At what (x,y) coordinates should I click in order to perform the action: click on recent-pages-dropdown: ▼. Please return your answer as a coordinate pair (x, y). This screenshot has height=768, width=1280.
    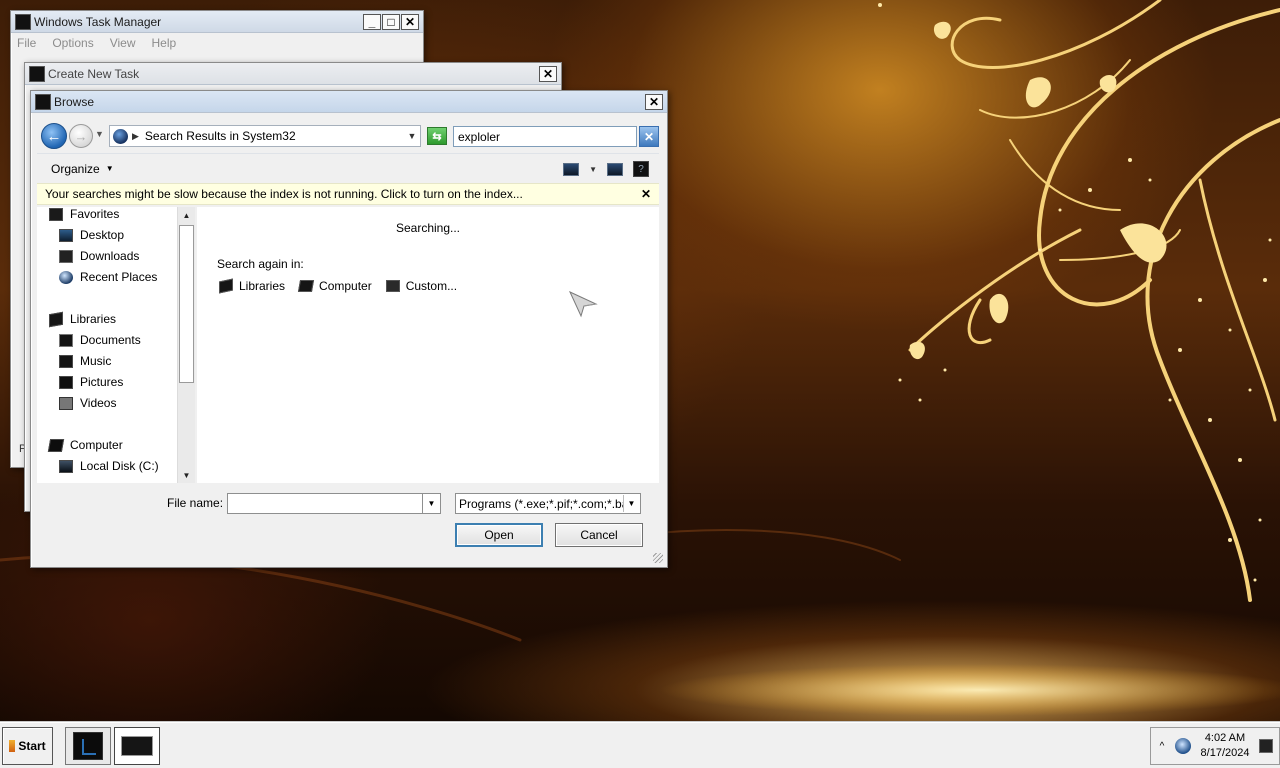
    Looking at the image, I should click on (99, 134).